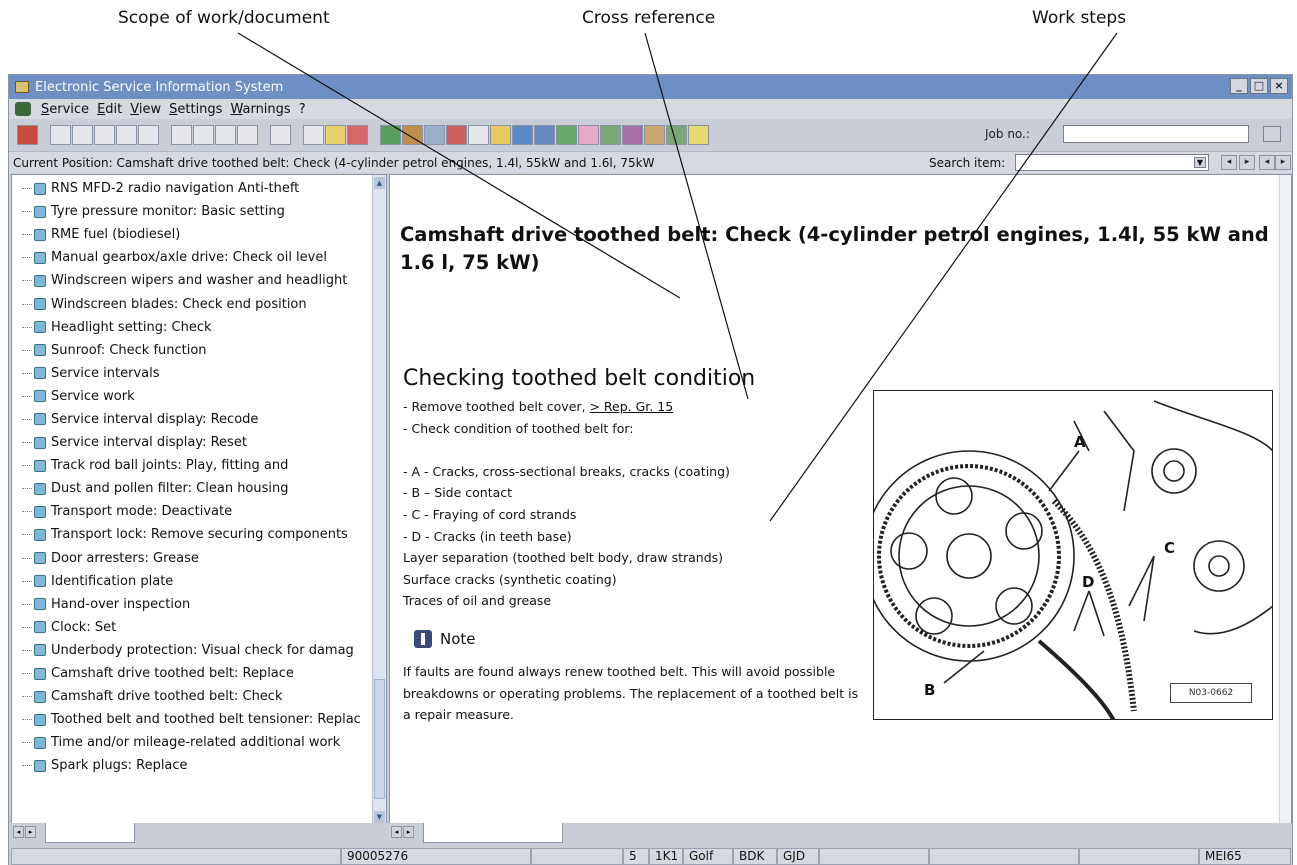 The image size is (1297, 865). I want to click on tree-item: Service work, so click(192, 396).